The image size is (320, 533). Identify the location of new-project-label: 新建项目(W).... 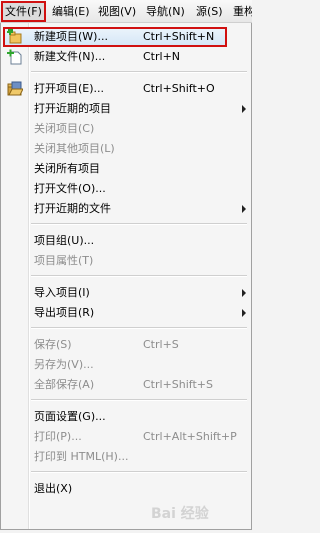
(71, 36).